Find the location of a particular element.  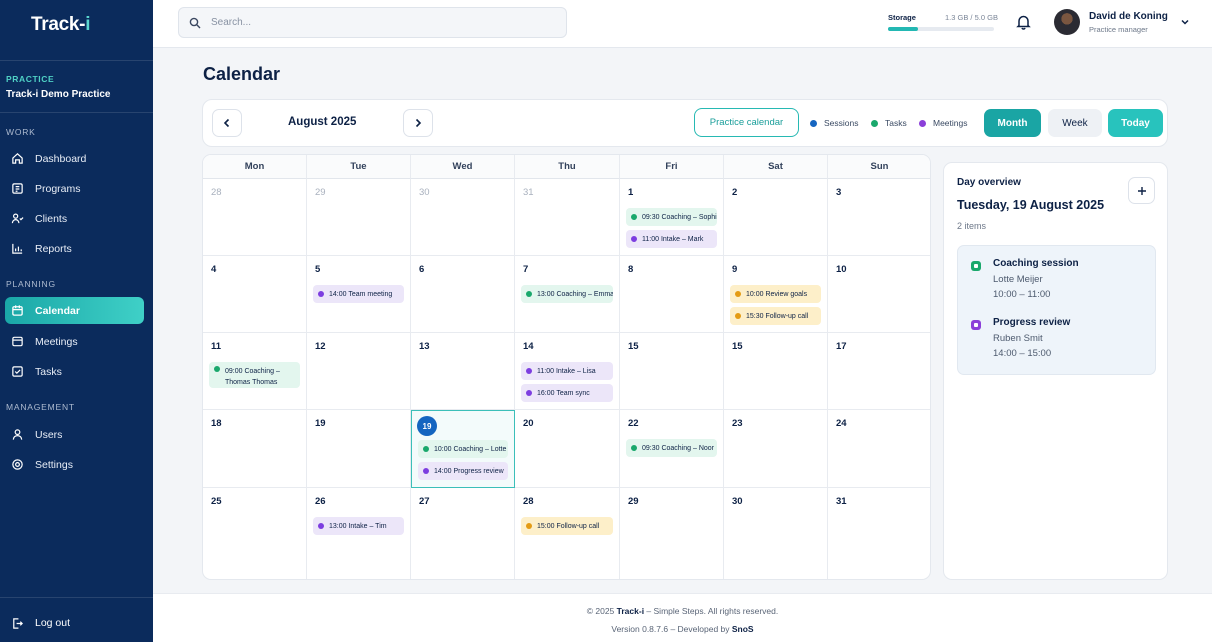

calendar-day: 22 09:30 Coaching – Noor is located at coordinates (672, 449).